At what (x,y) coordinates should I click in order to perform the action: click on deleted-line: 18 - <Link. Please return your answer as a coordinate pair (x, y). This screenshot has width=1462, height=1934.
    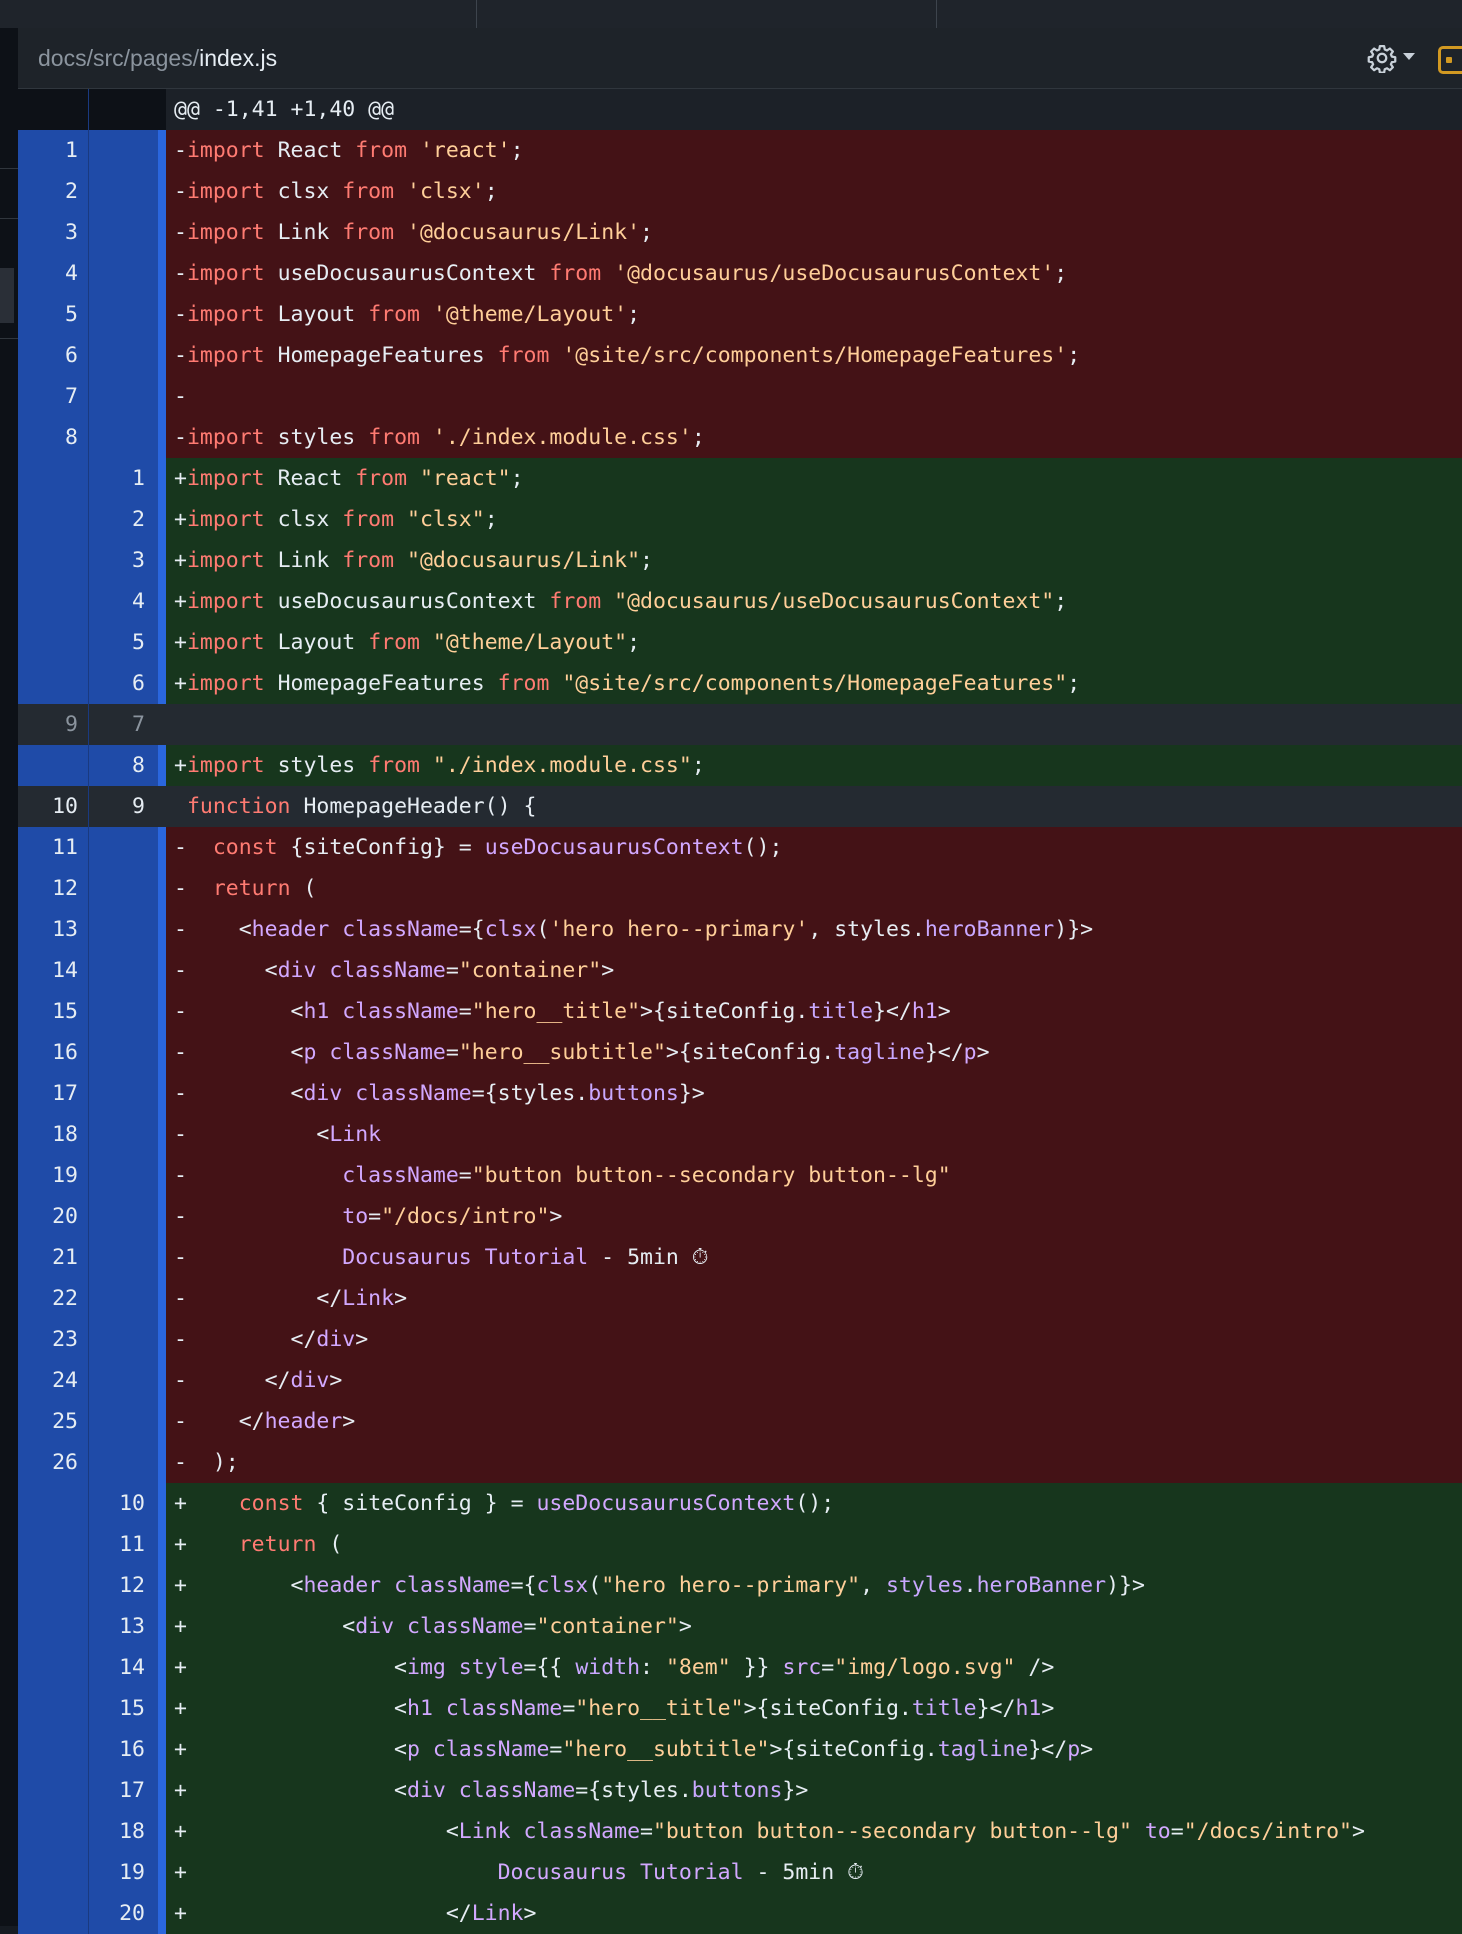
    Looking at the image, I should click on (740, 1134).